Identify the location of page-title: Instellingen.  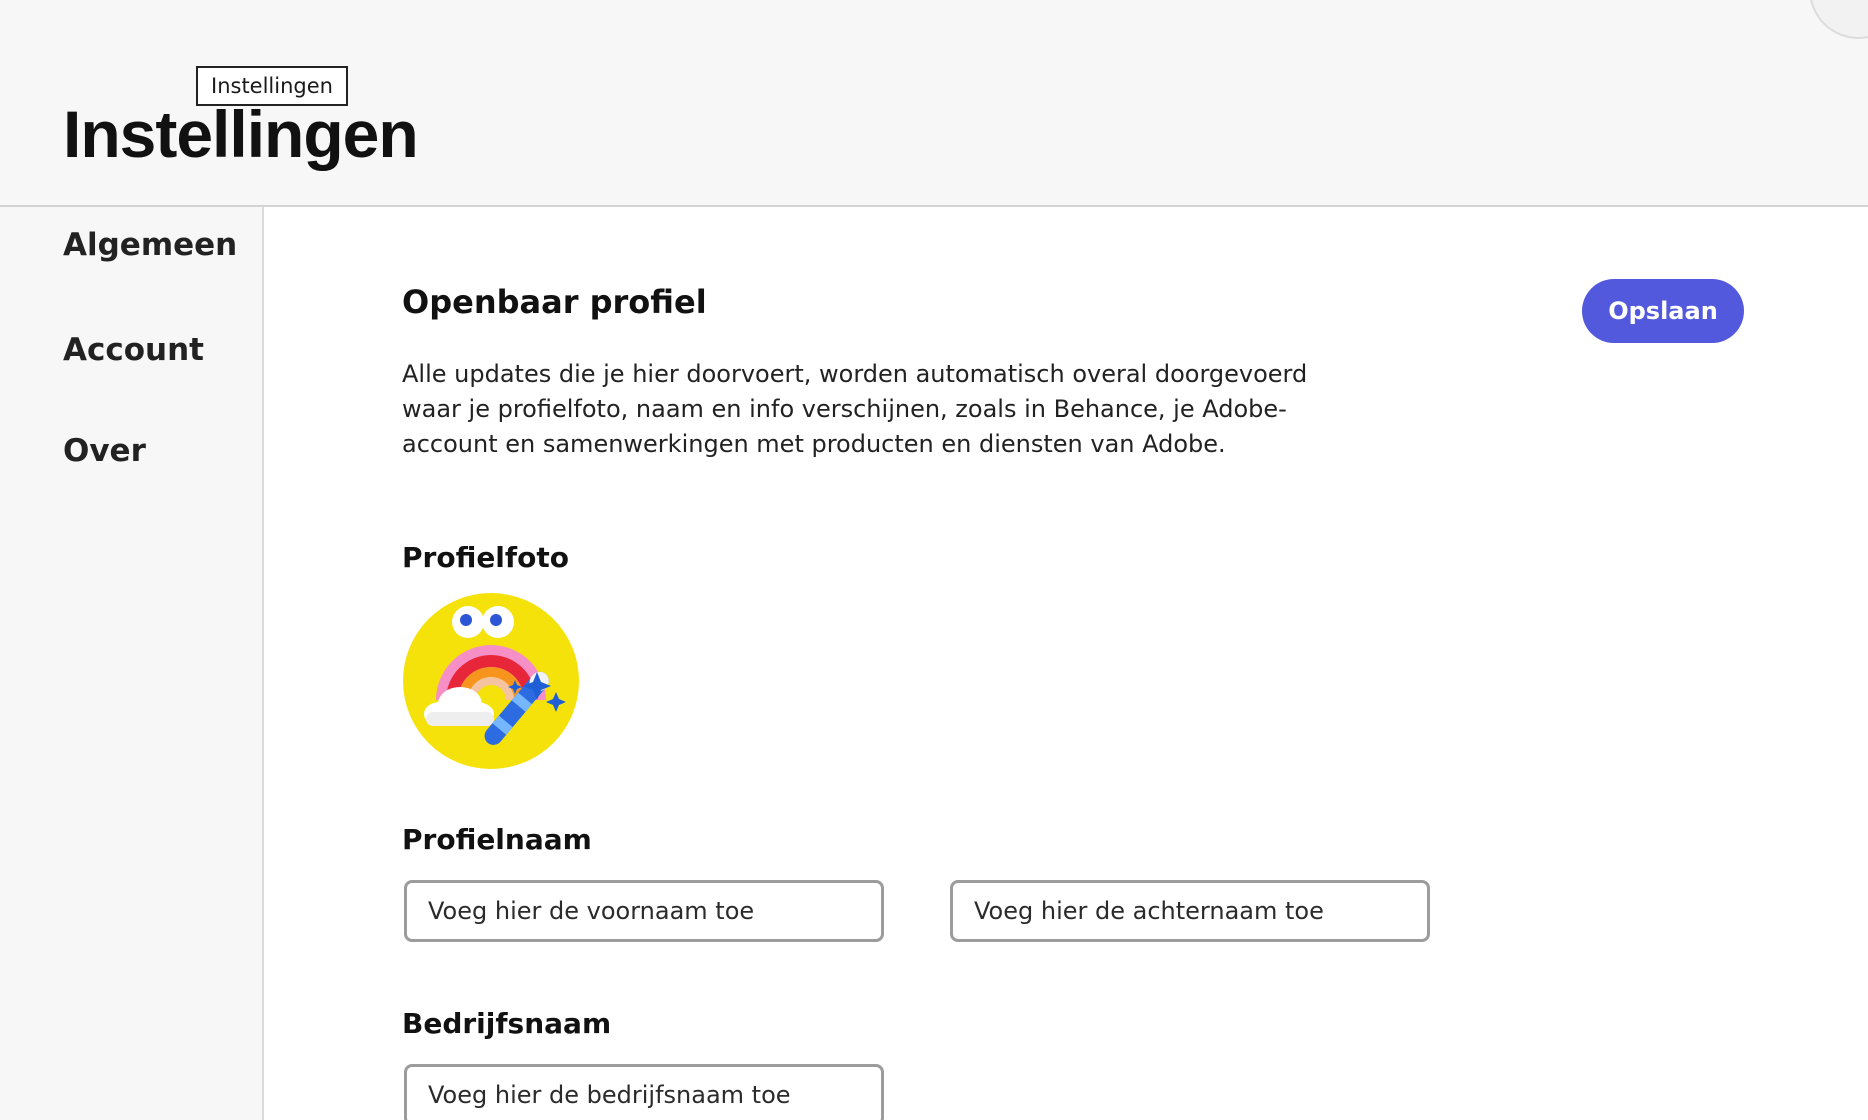
(241, 134).